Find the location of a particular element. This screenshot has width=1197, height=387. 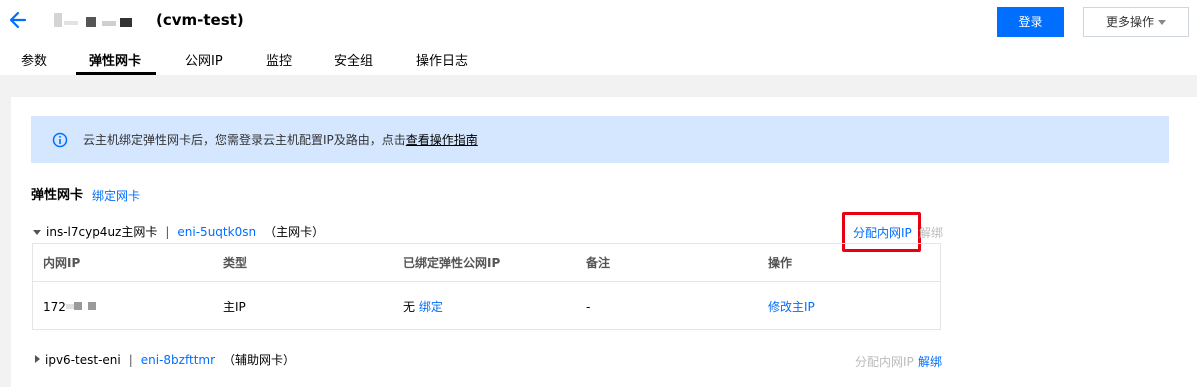

operation-guide-link: 查看操作指南 is located at coordinates (442, 140).